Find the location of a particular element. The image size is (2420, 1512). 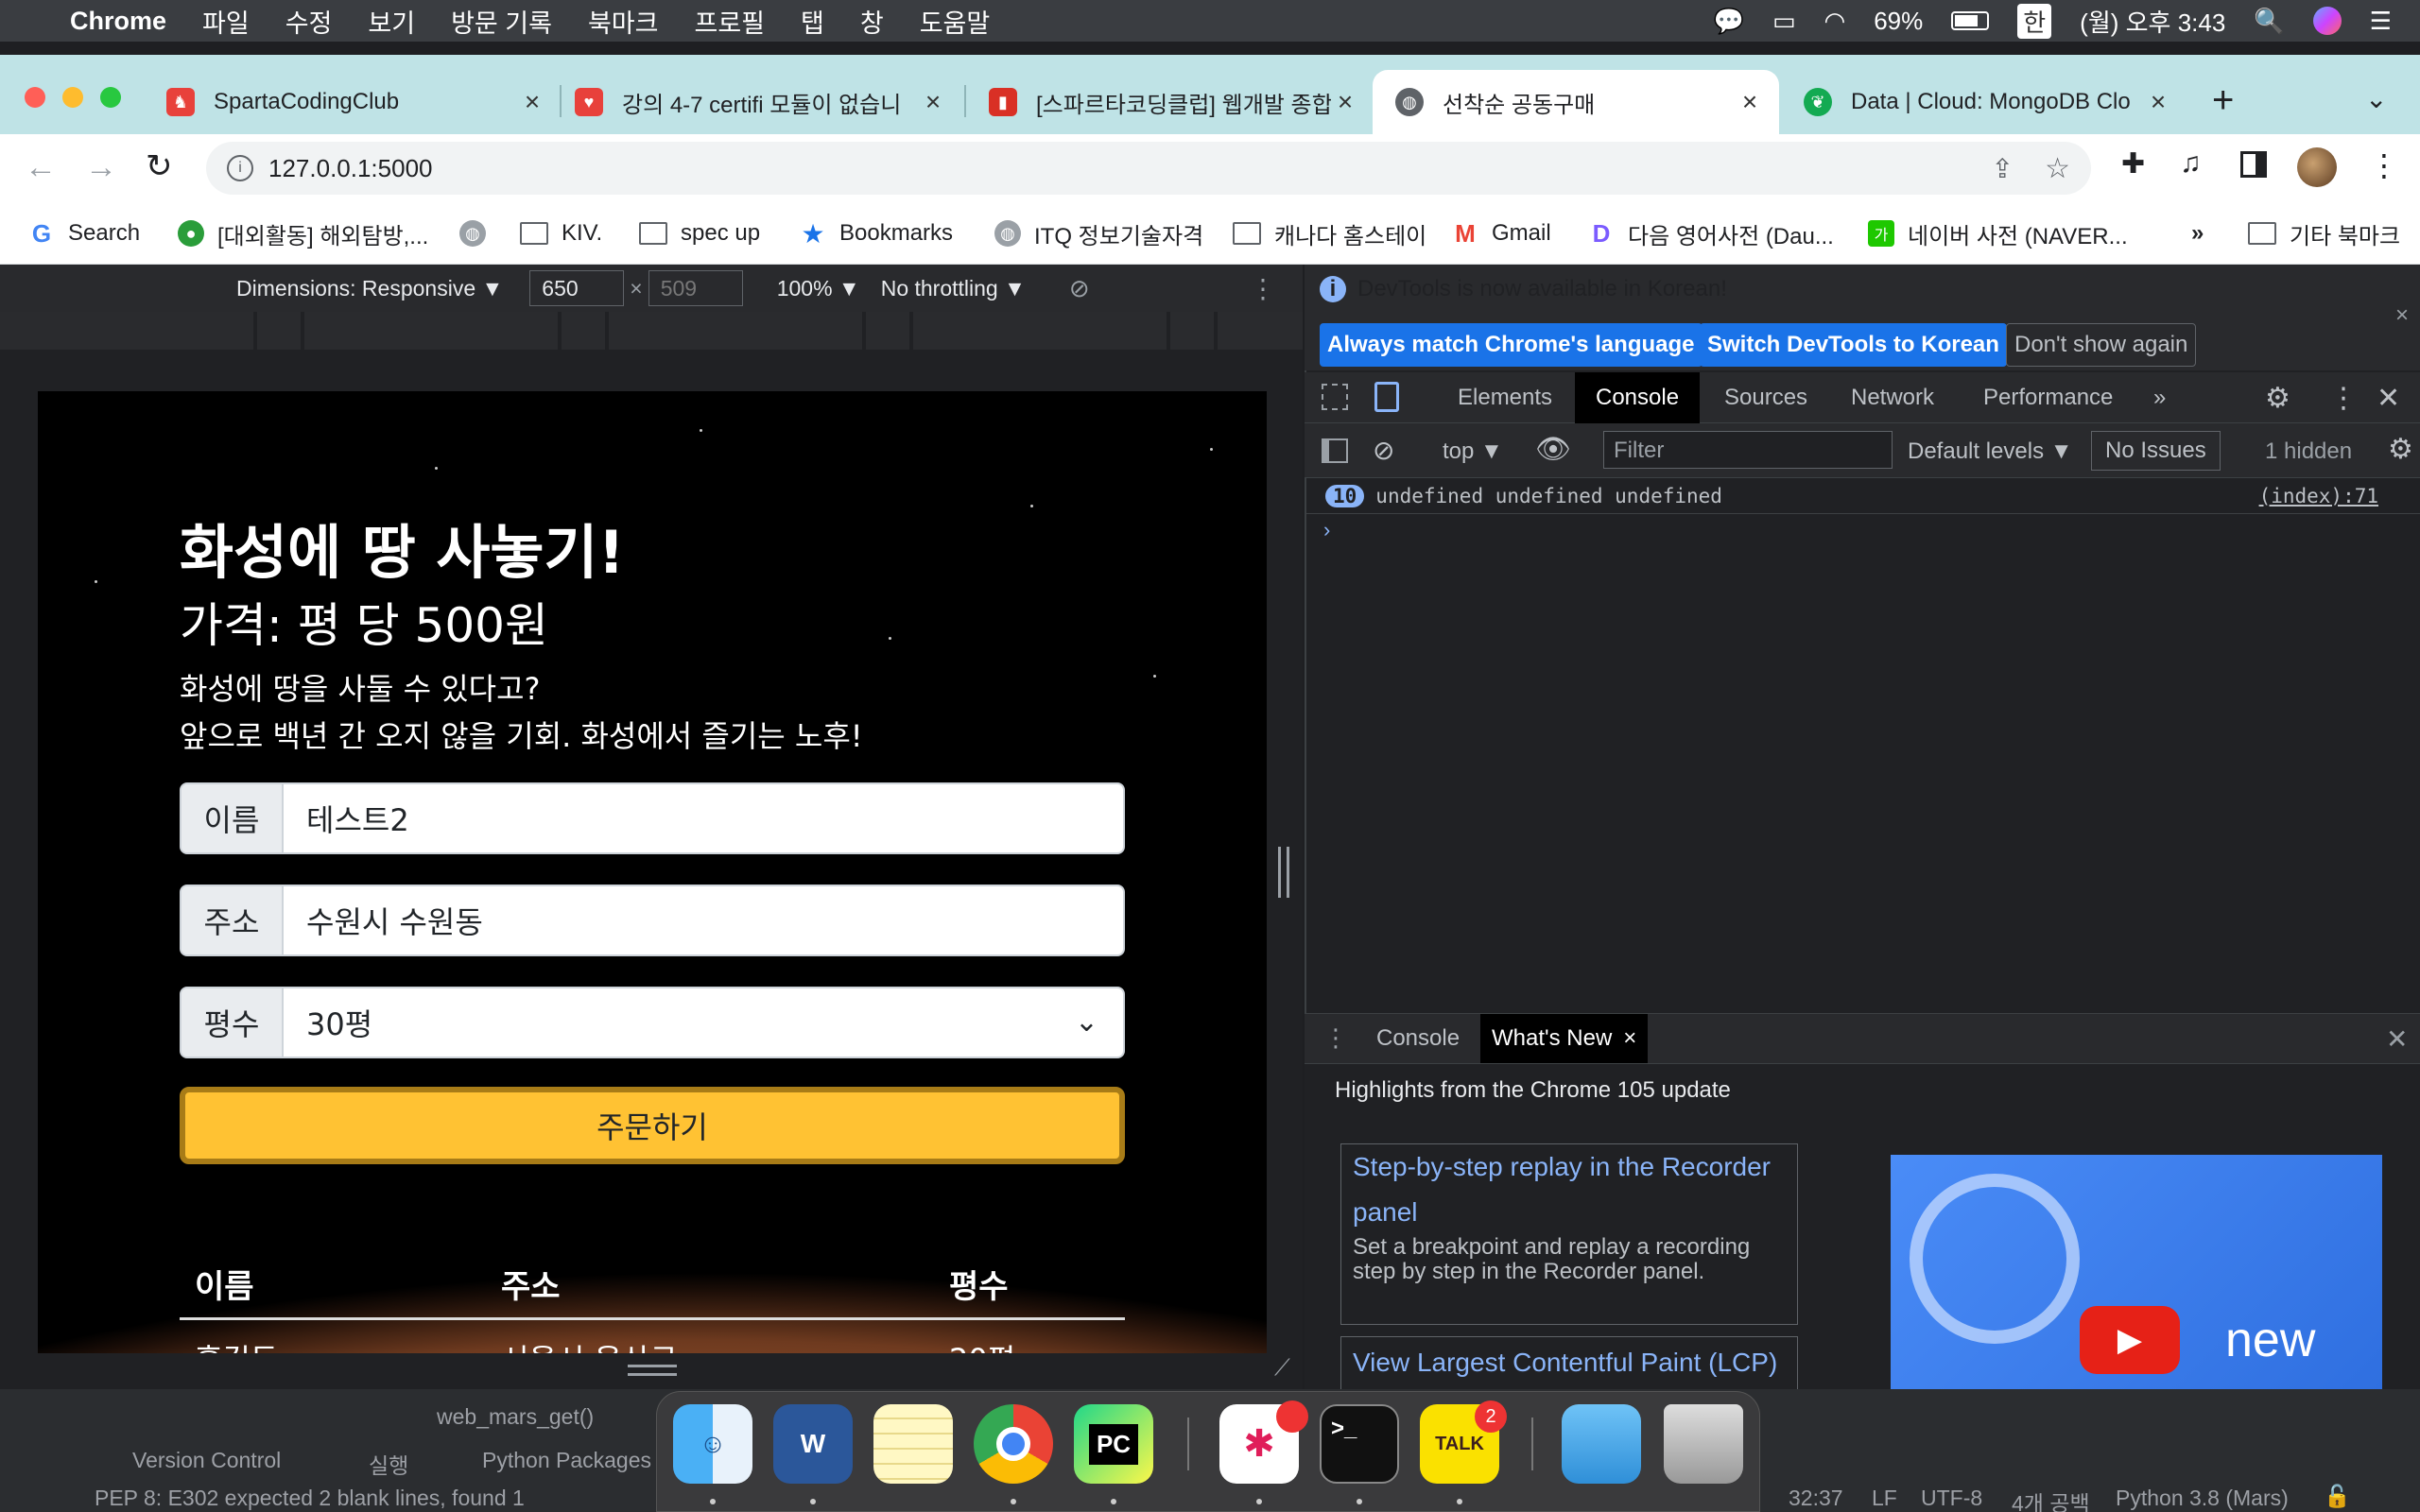

drawer-menu-icon: ⋮ is located at coordinates (1335, 1038).